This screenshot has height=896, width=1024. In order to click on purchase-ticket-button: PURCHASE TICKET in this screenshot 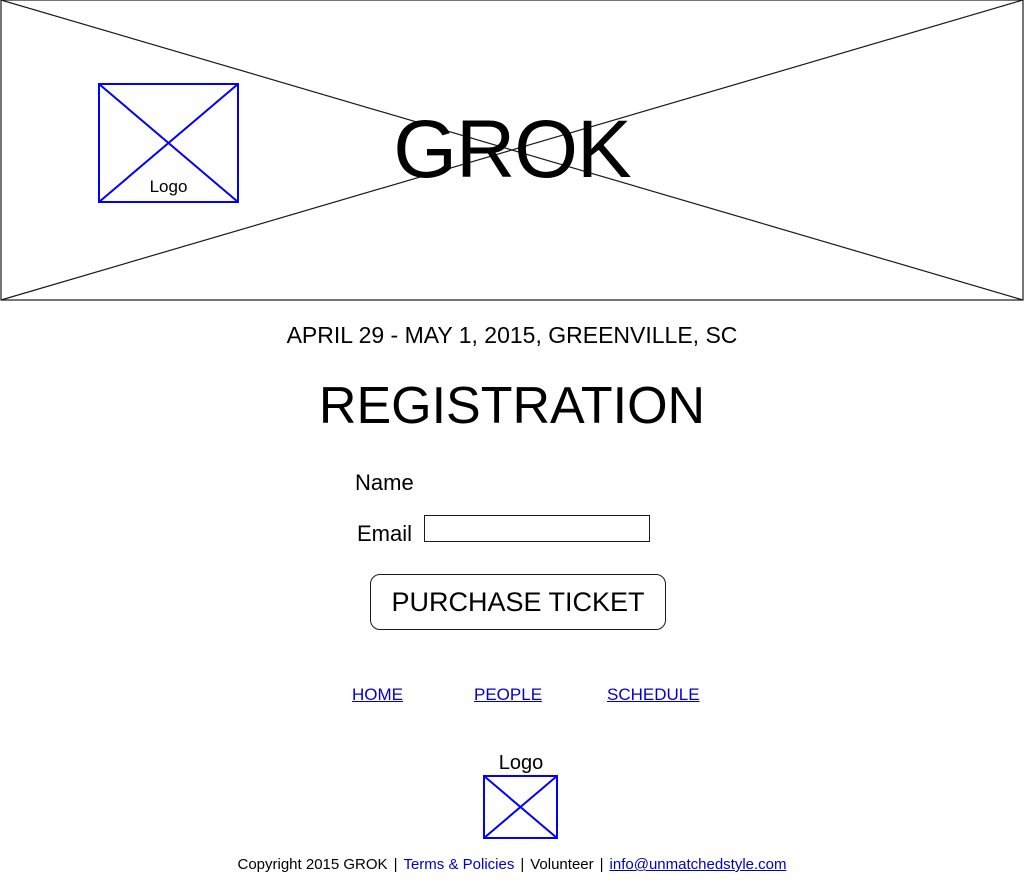, I will do `click(518, 602)`.